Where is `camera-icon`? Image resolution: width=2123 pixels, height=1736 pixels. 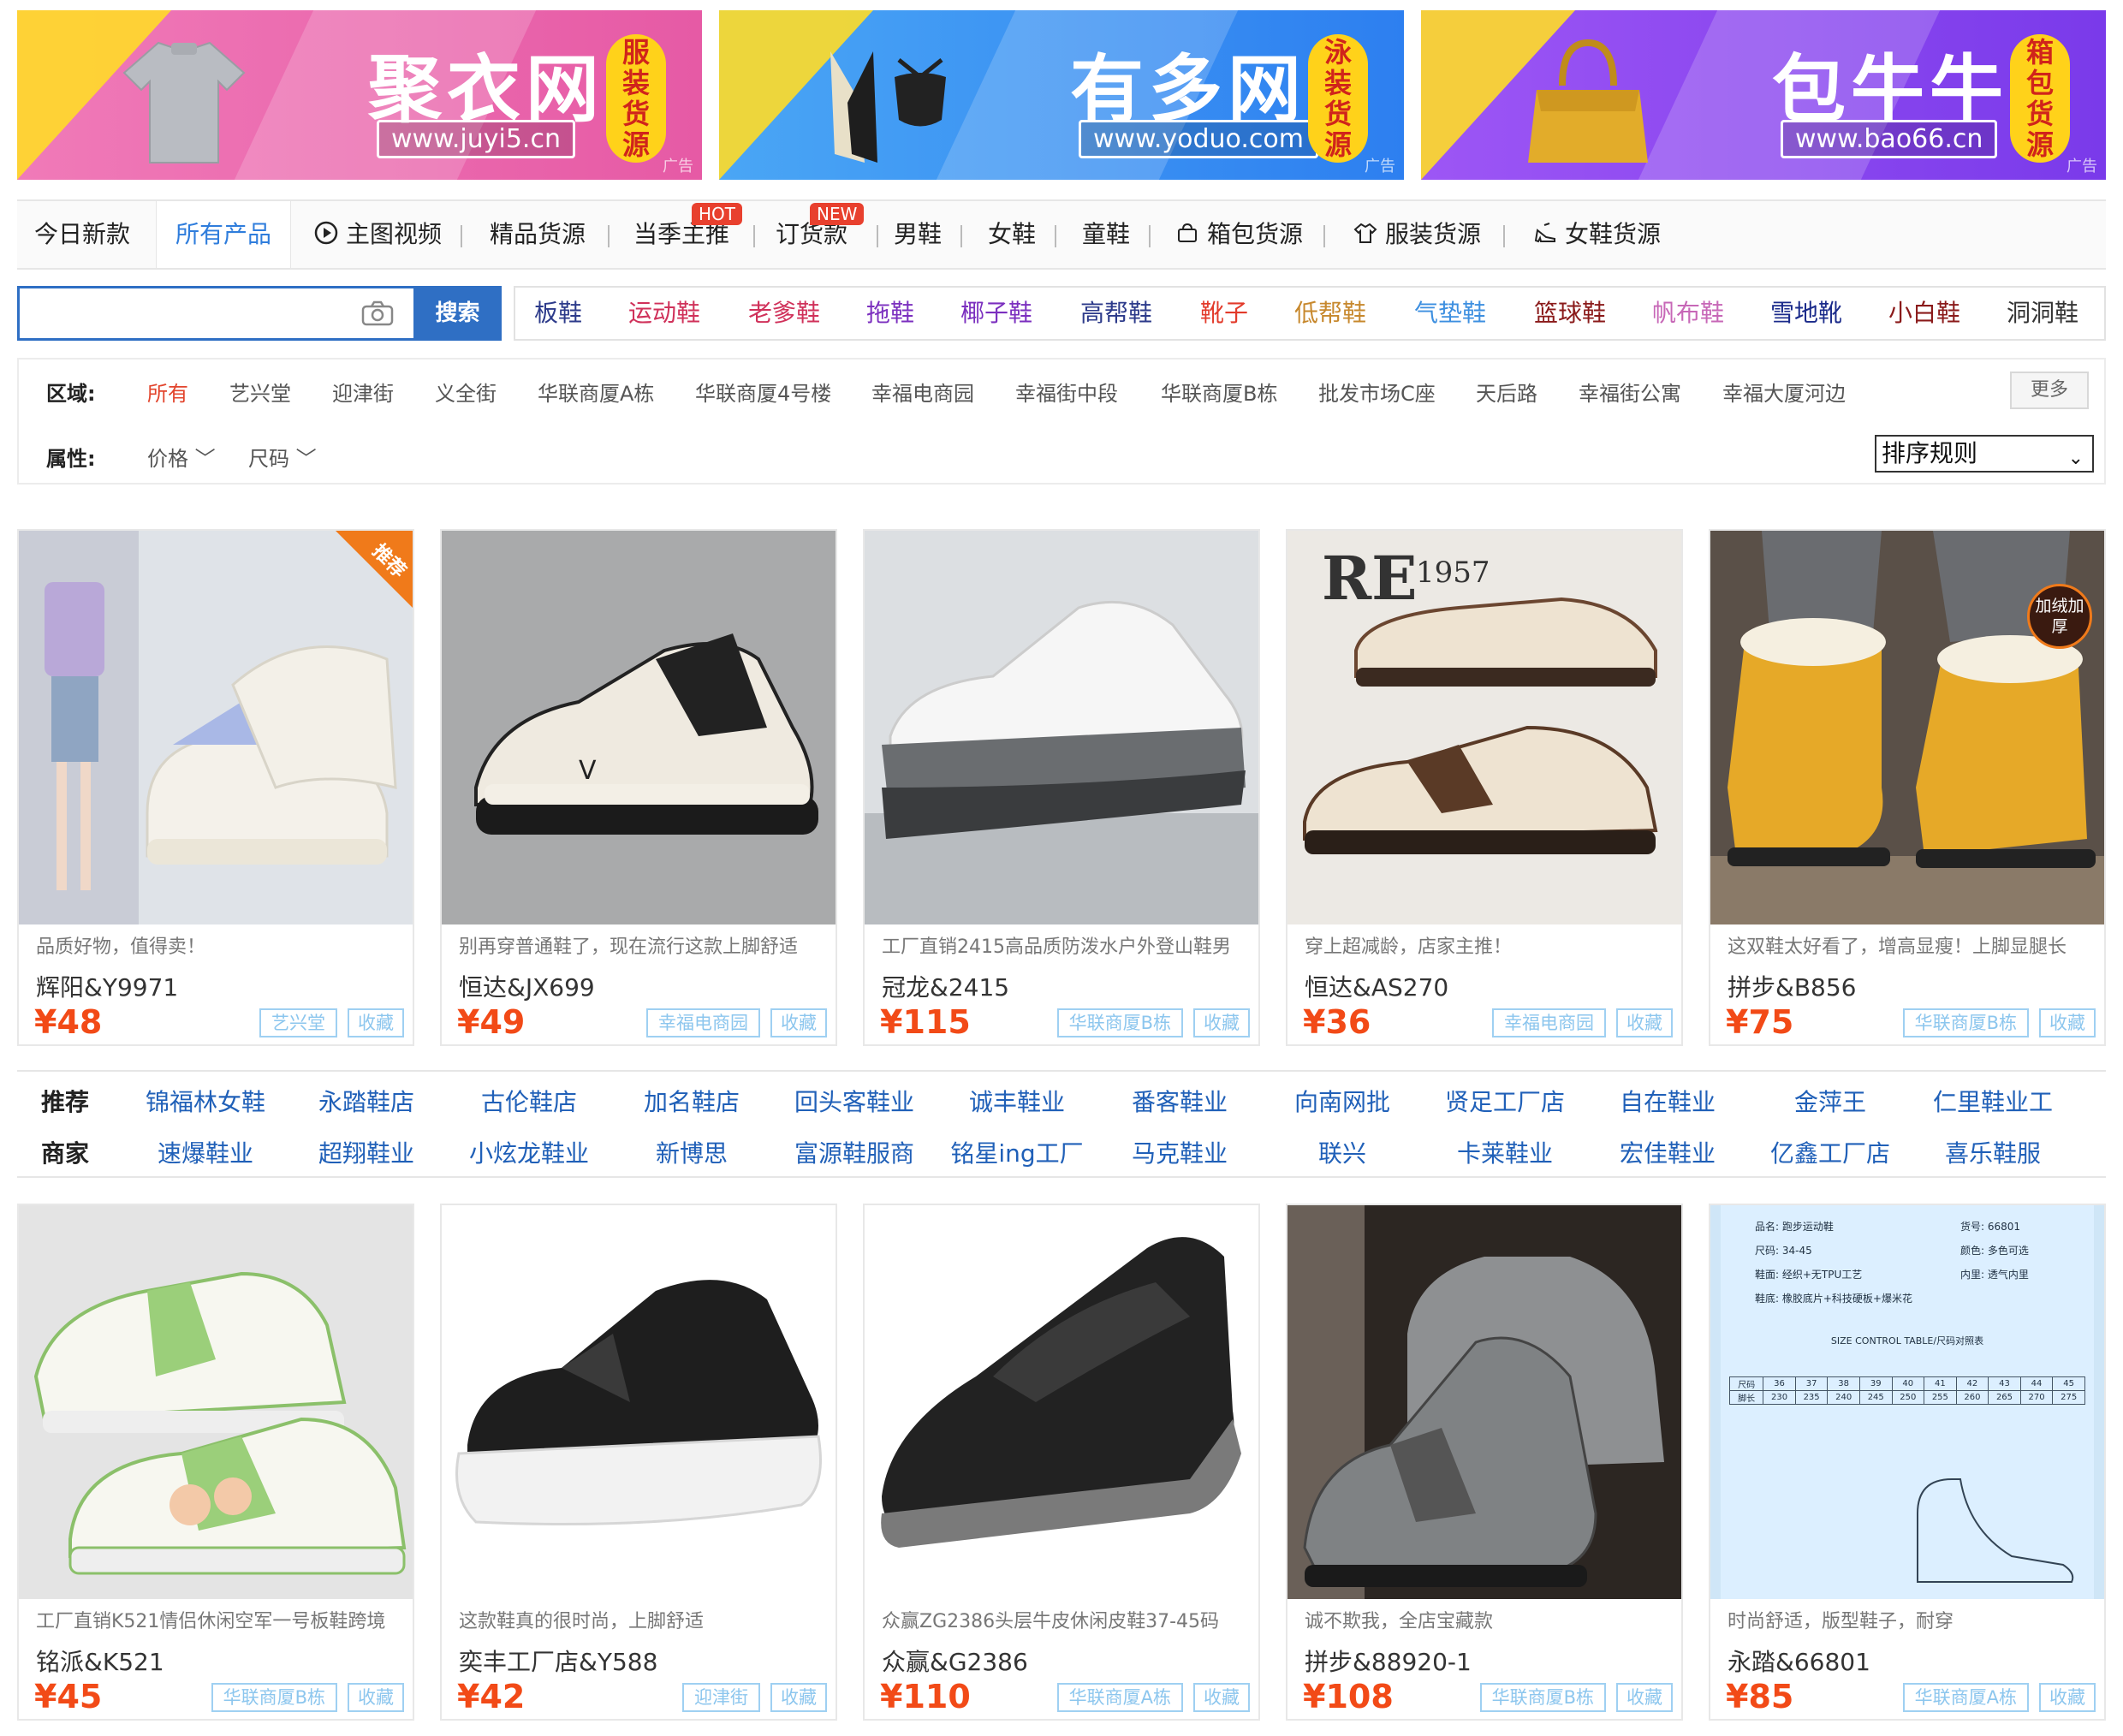
camera-icon is located at coordinates (377, 313).